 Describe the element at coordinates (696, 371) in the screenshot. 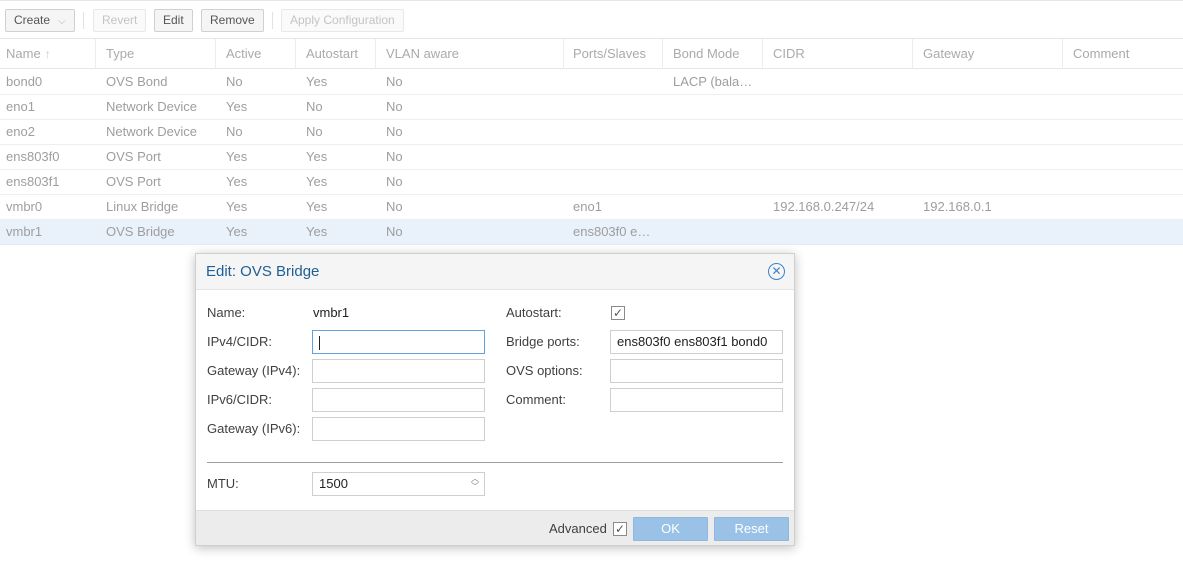

I see `ovs-options-field` at that location.